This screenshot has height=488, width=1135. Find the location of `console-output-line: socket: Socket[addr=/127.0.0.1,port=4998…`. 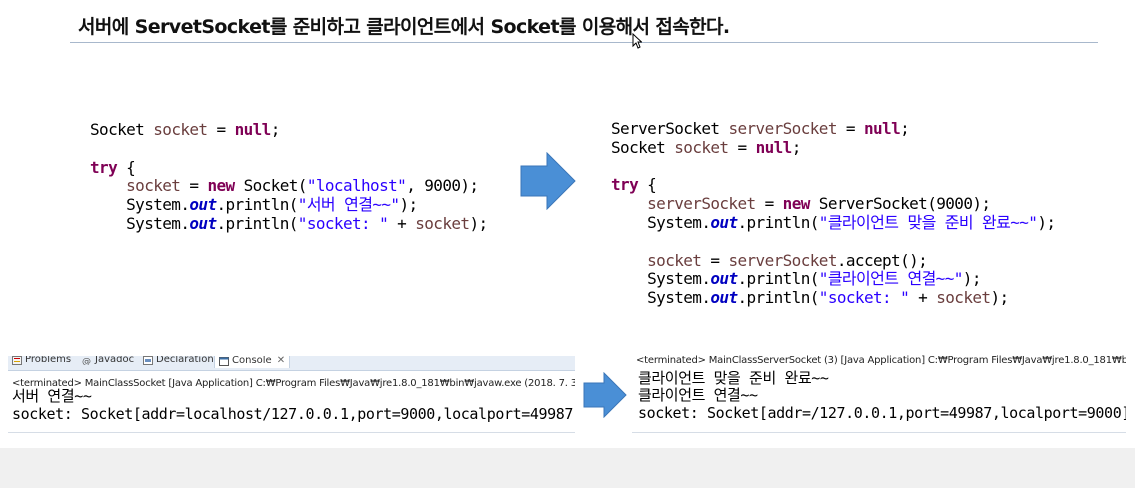

console-output-line: socket: Socket[addr=/127.0.0.1,port=4998… is located at coordinates (882, 413).